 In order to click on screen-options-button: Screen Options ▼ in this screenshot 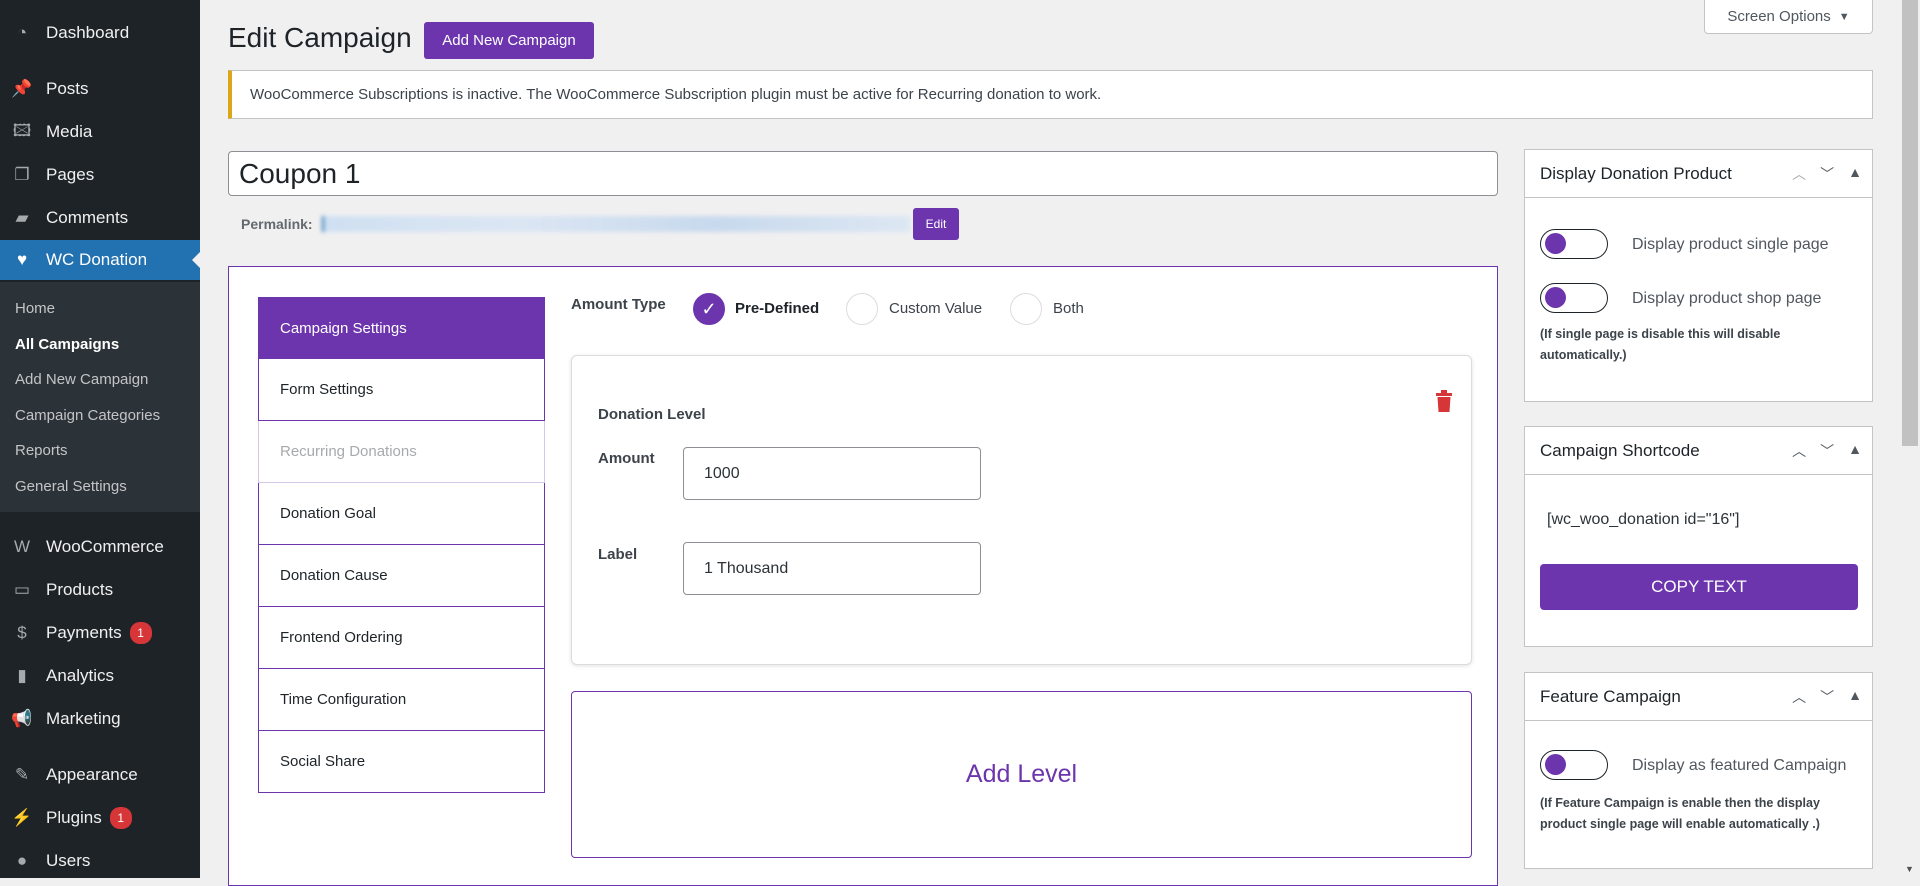, I will do `click(1788, 17)`.